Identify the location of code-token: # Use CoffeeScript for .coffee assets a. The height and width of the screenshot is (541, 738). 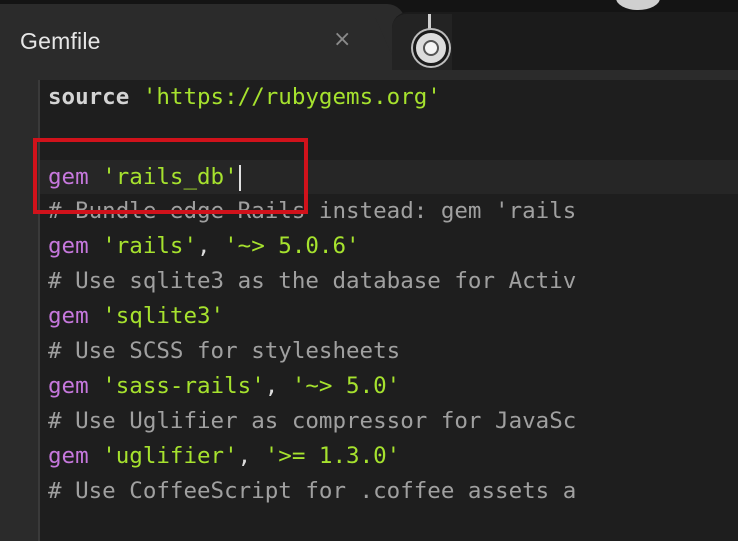
(312, 491).